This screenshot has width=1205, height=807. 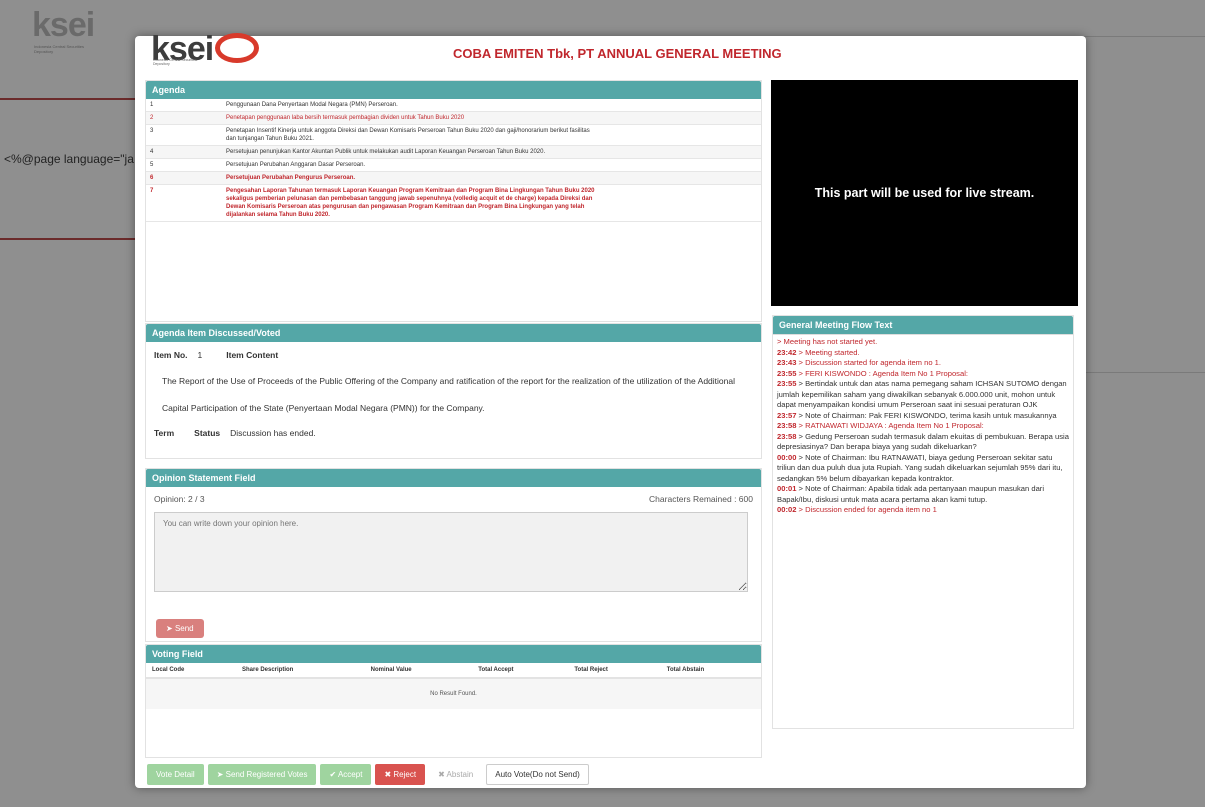 What do you see at coordinates (418, 671) in the screenshot?
I see `voting-column-header: Nominal Value` at bounding box center [418, 671].